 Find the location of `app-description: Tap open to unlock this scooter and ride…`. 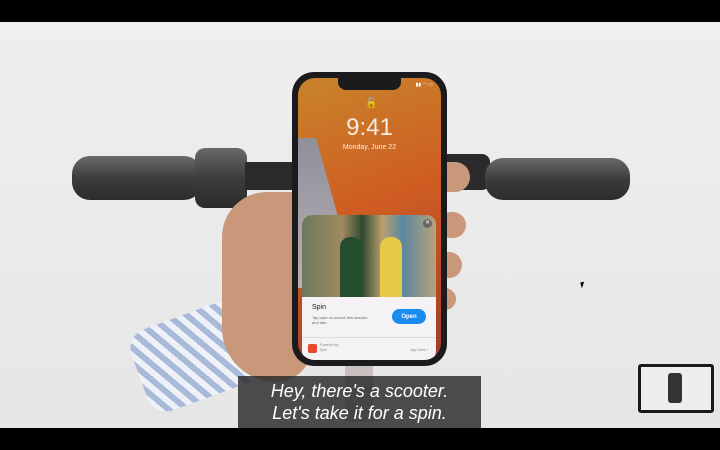

app-description: Tap open to unlock this scooter and ride… is located at coordinates (340, 320).